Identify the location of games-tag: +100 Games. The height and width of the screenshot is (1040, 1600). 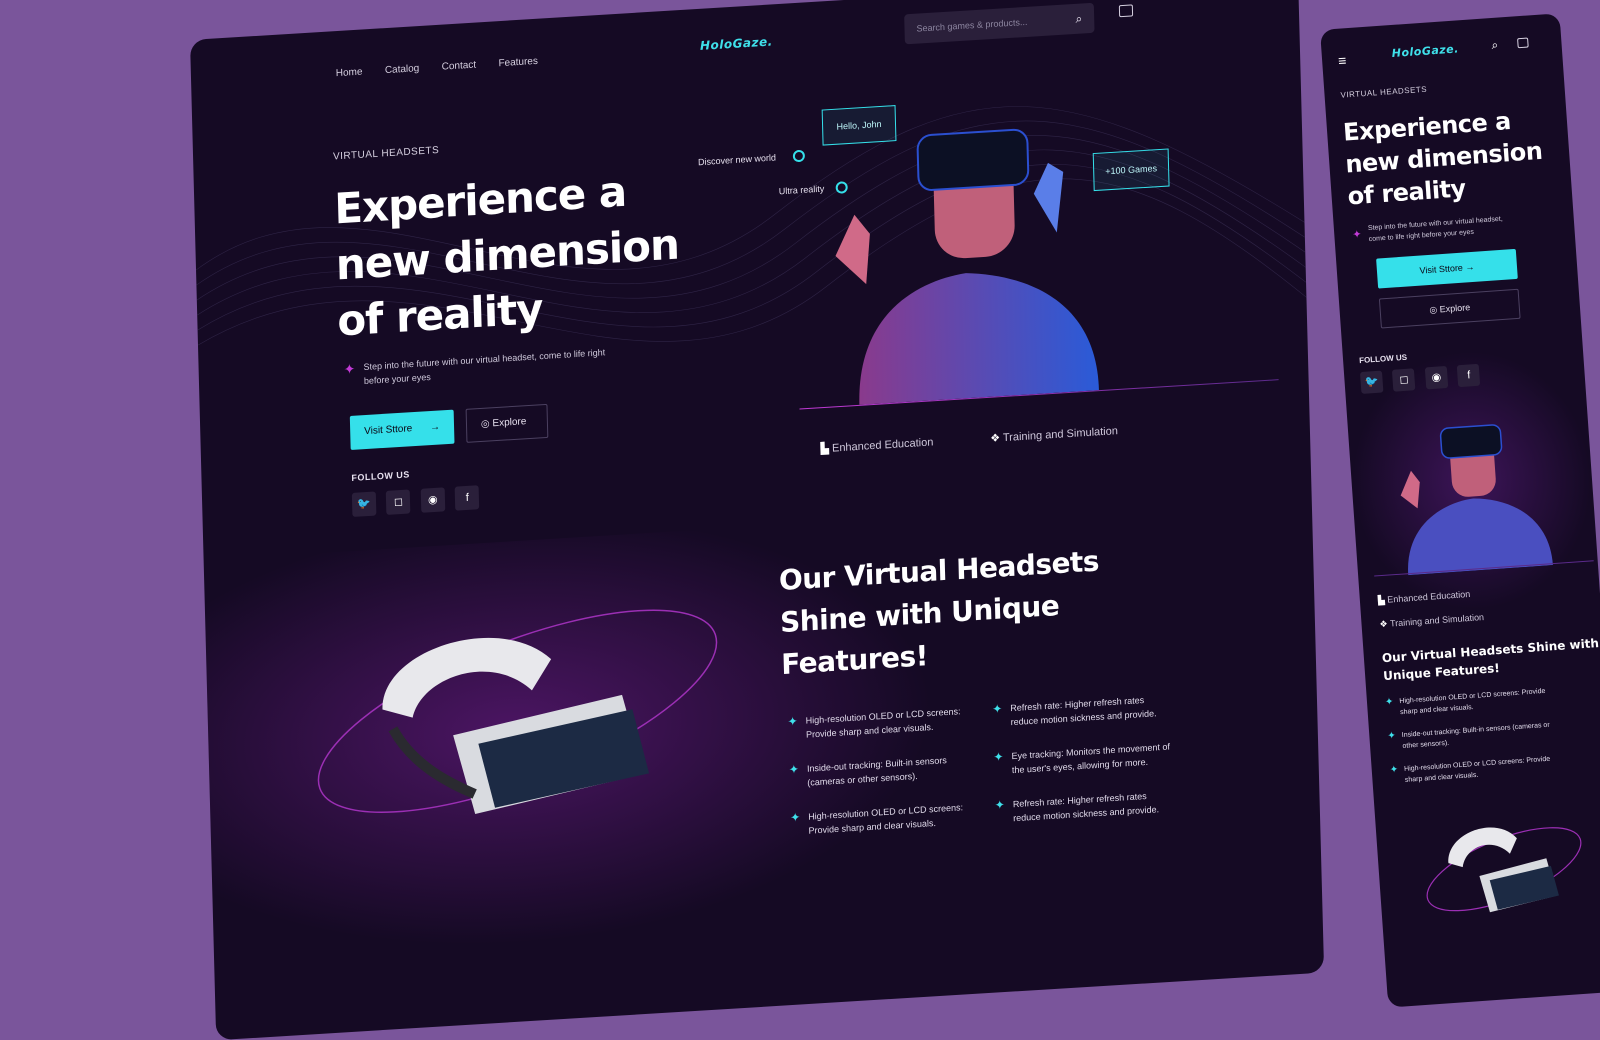
(1131, 170).